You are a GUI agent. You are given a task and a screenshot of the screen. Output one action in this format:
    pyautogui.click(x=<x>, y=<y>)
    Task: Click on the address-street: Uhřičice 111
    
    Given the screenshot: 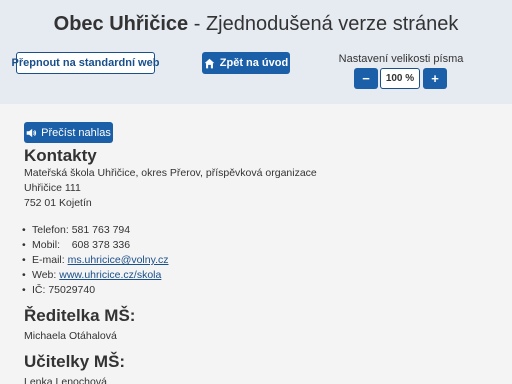 What is the action you would take?
    pyautogui.click(x=52, y=188)
    